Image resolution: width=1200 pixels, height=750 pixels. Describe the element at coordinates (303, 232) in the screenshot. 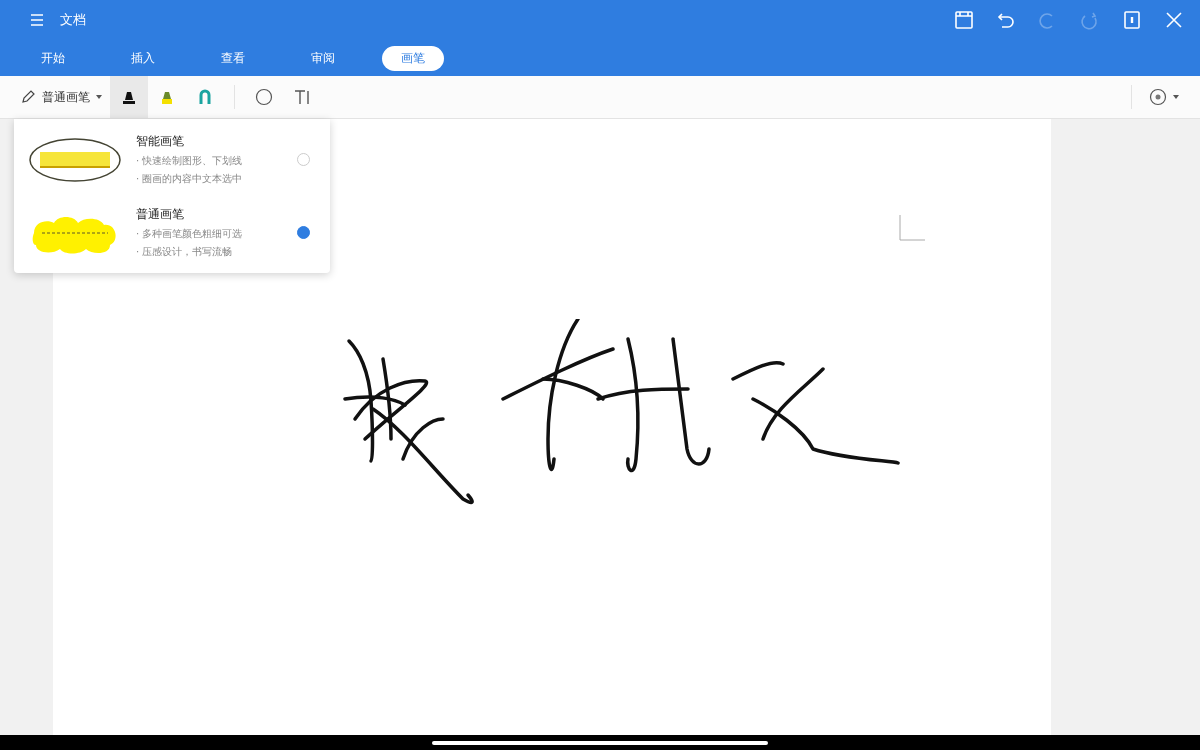

I see `radio-button` at that location.